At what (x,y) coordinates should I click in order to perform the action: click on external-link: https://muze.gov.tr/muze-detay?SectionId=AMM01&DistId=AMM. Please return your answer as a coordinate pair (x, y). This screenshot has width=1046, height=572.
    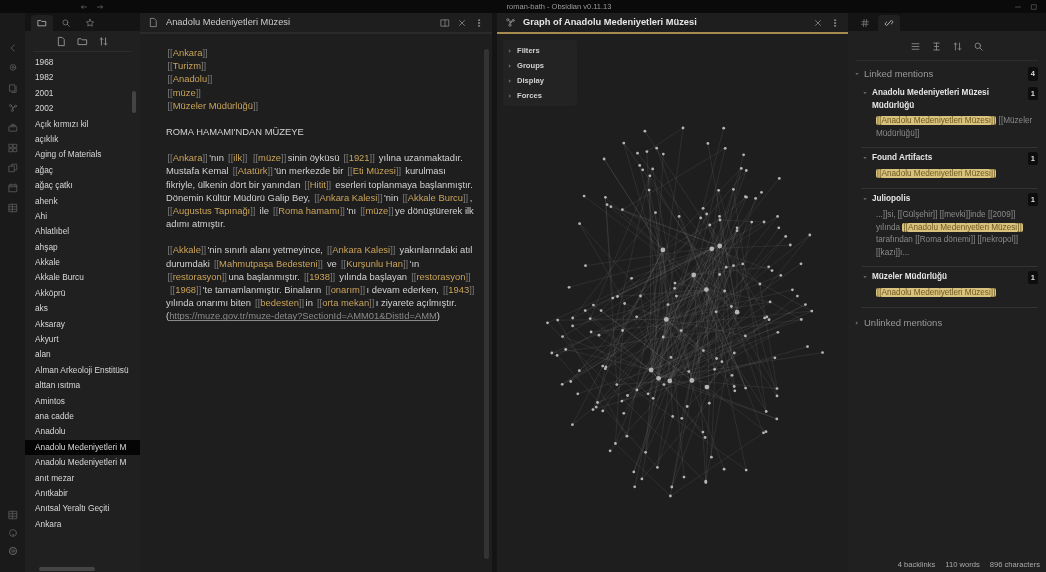
    Looking at the image, I should click on (303, 316).